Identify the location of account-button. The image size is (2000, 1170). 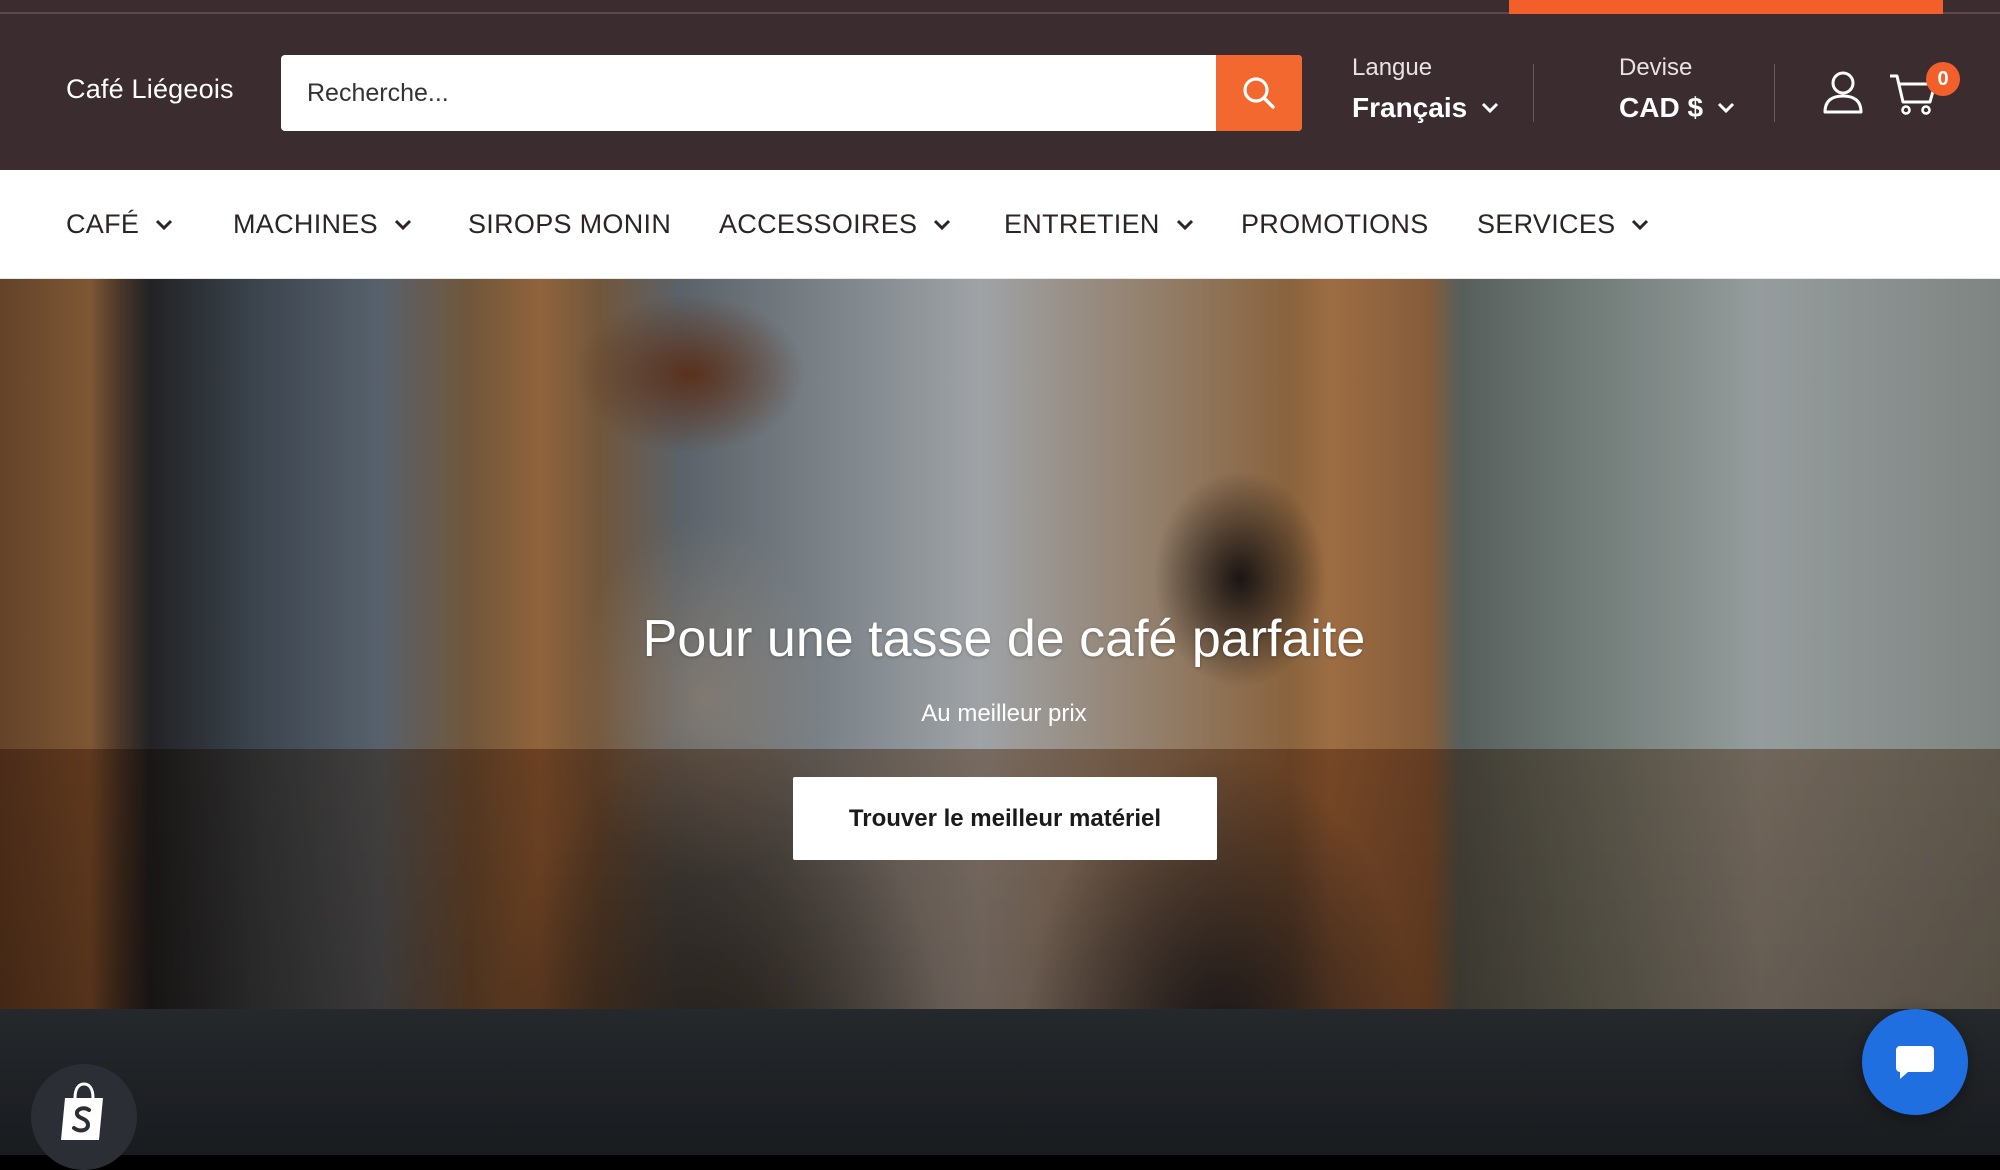
(1843, 94).